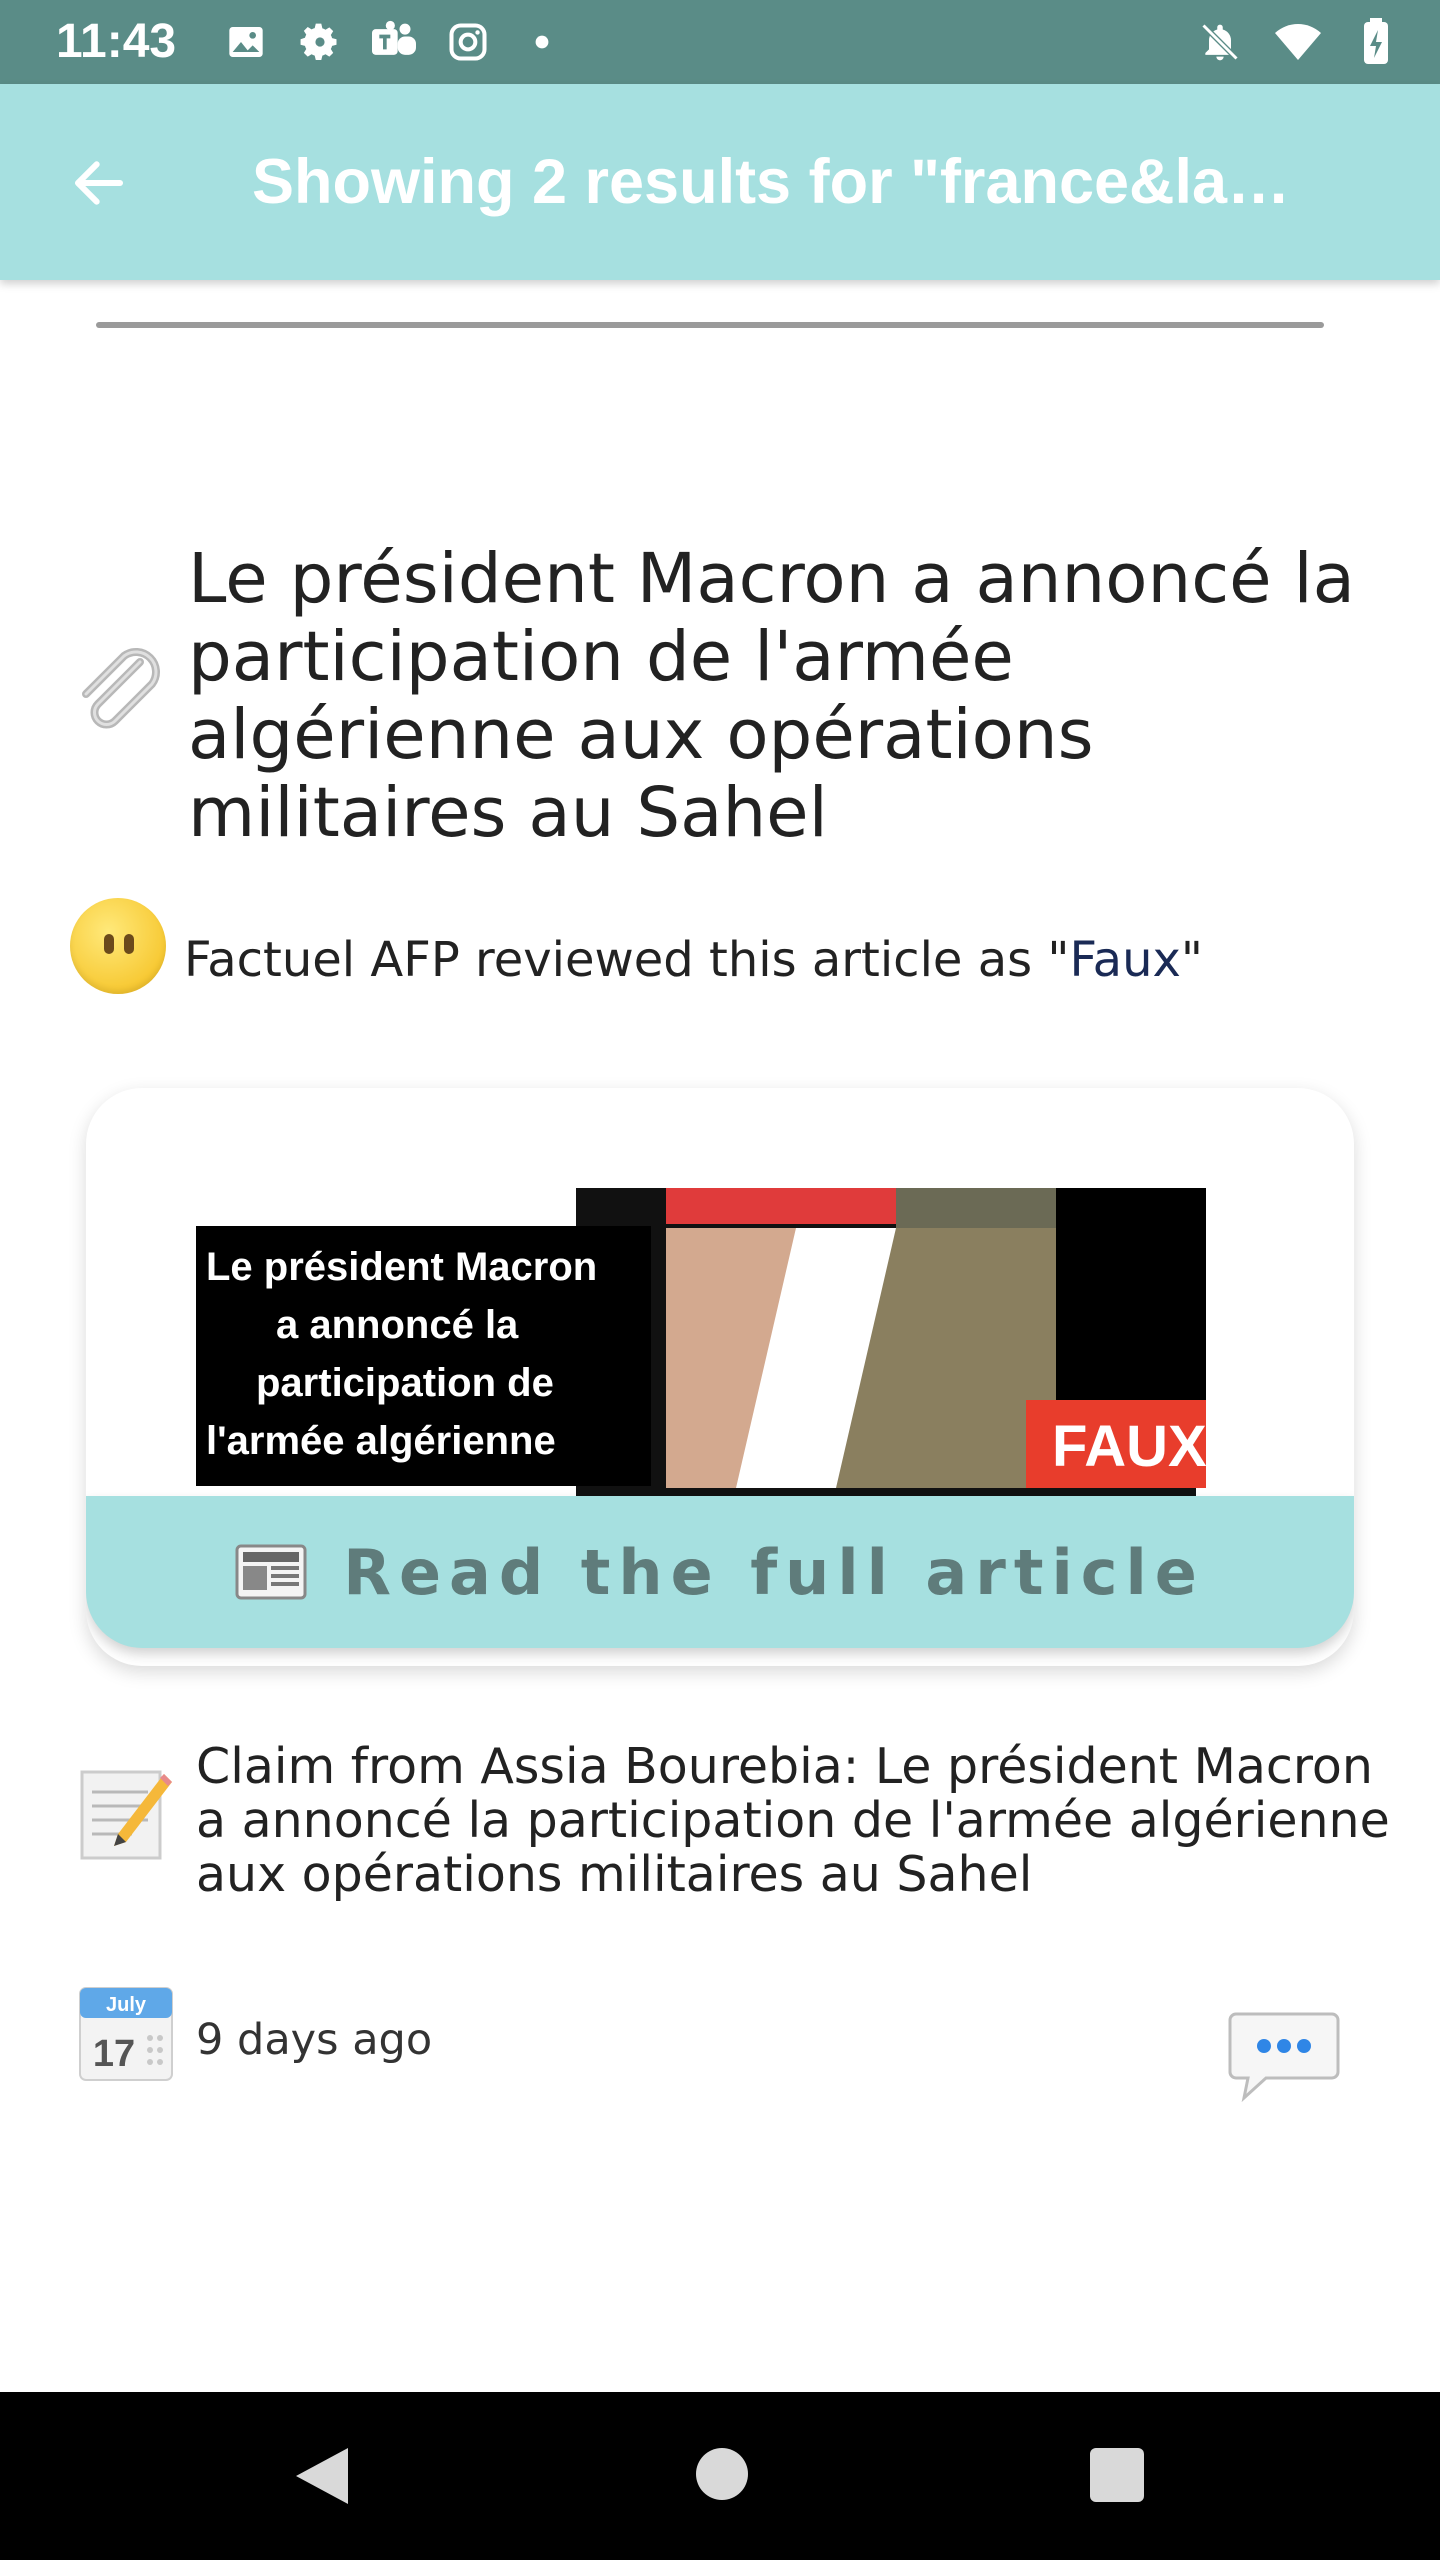 This screenshot has width=1440, height=2560. I want to click on bell-off-icon, so click(1220, 42).